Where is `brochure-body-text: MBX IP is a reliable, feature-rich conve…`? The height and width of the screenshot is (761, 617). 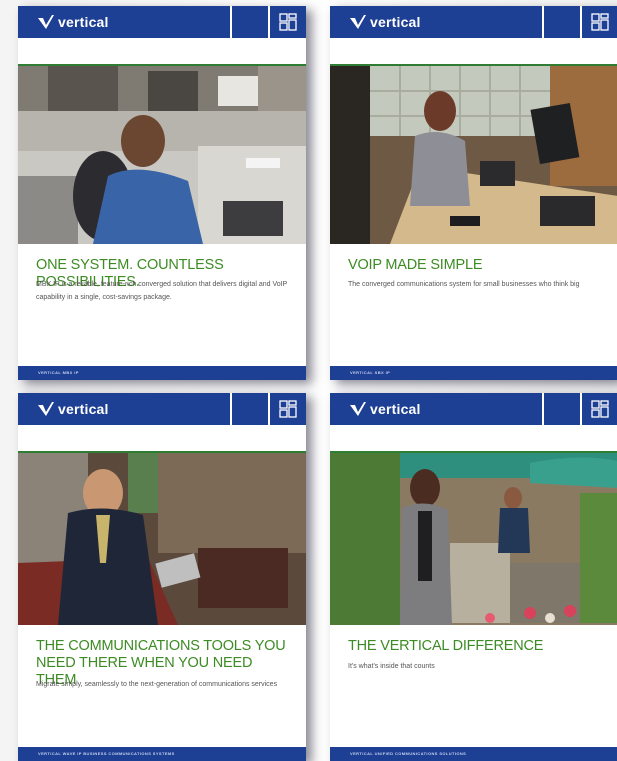 brochure-body-text: MBX IP is a reliable, feature-rich conve… is located at coordinates (162, 291).